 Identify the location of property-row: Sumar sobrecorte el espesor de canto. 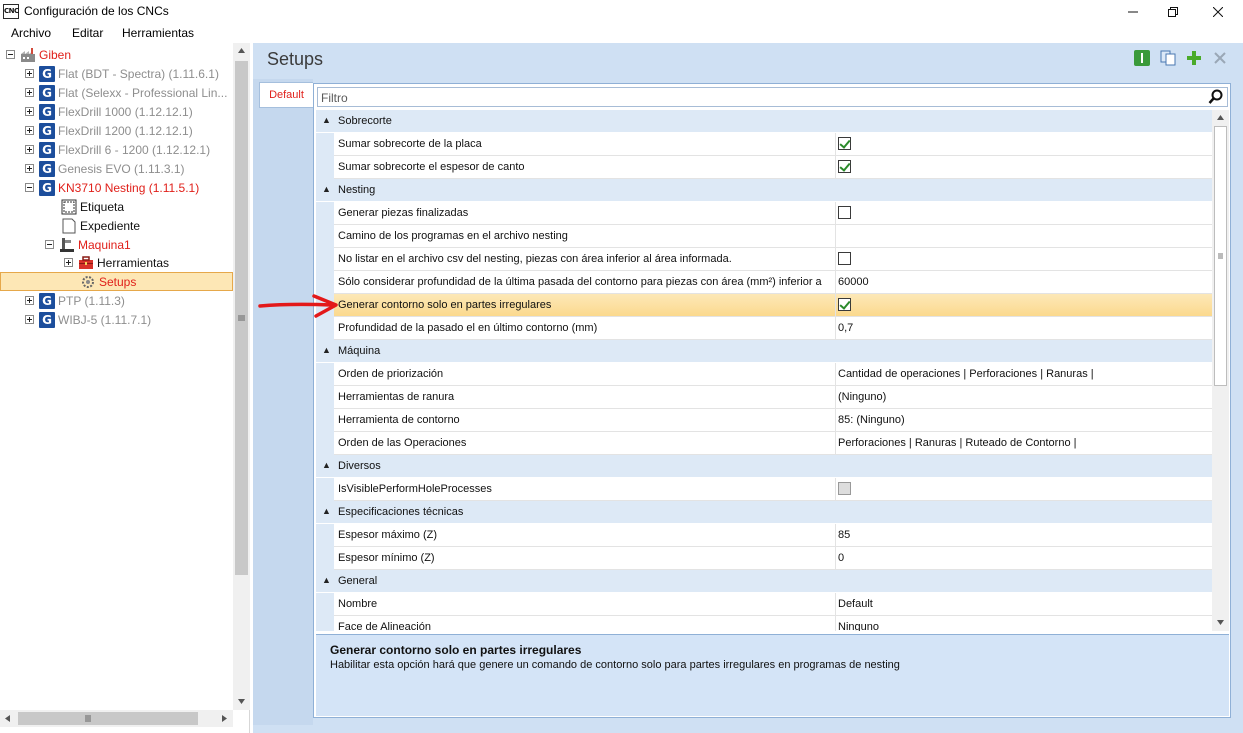
(764, 167).